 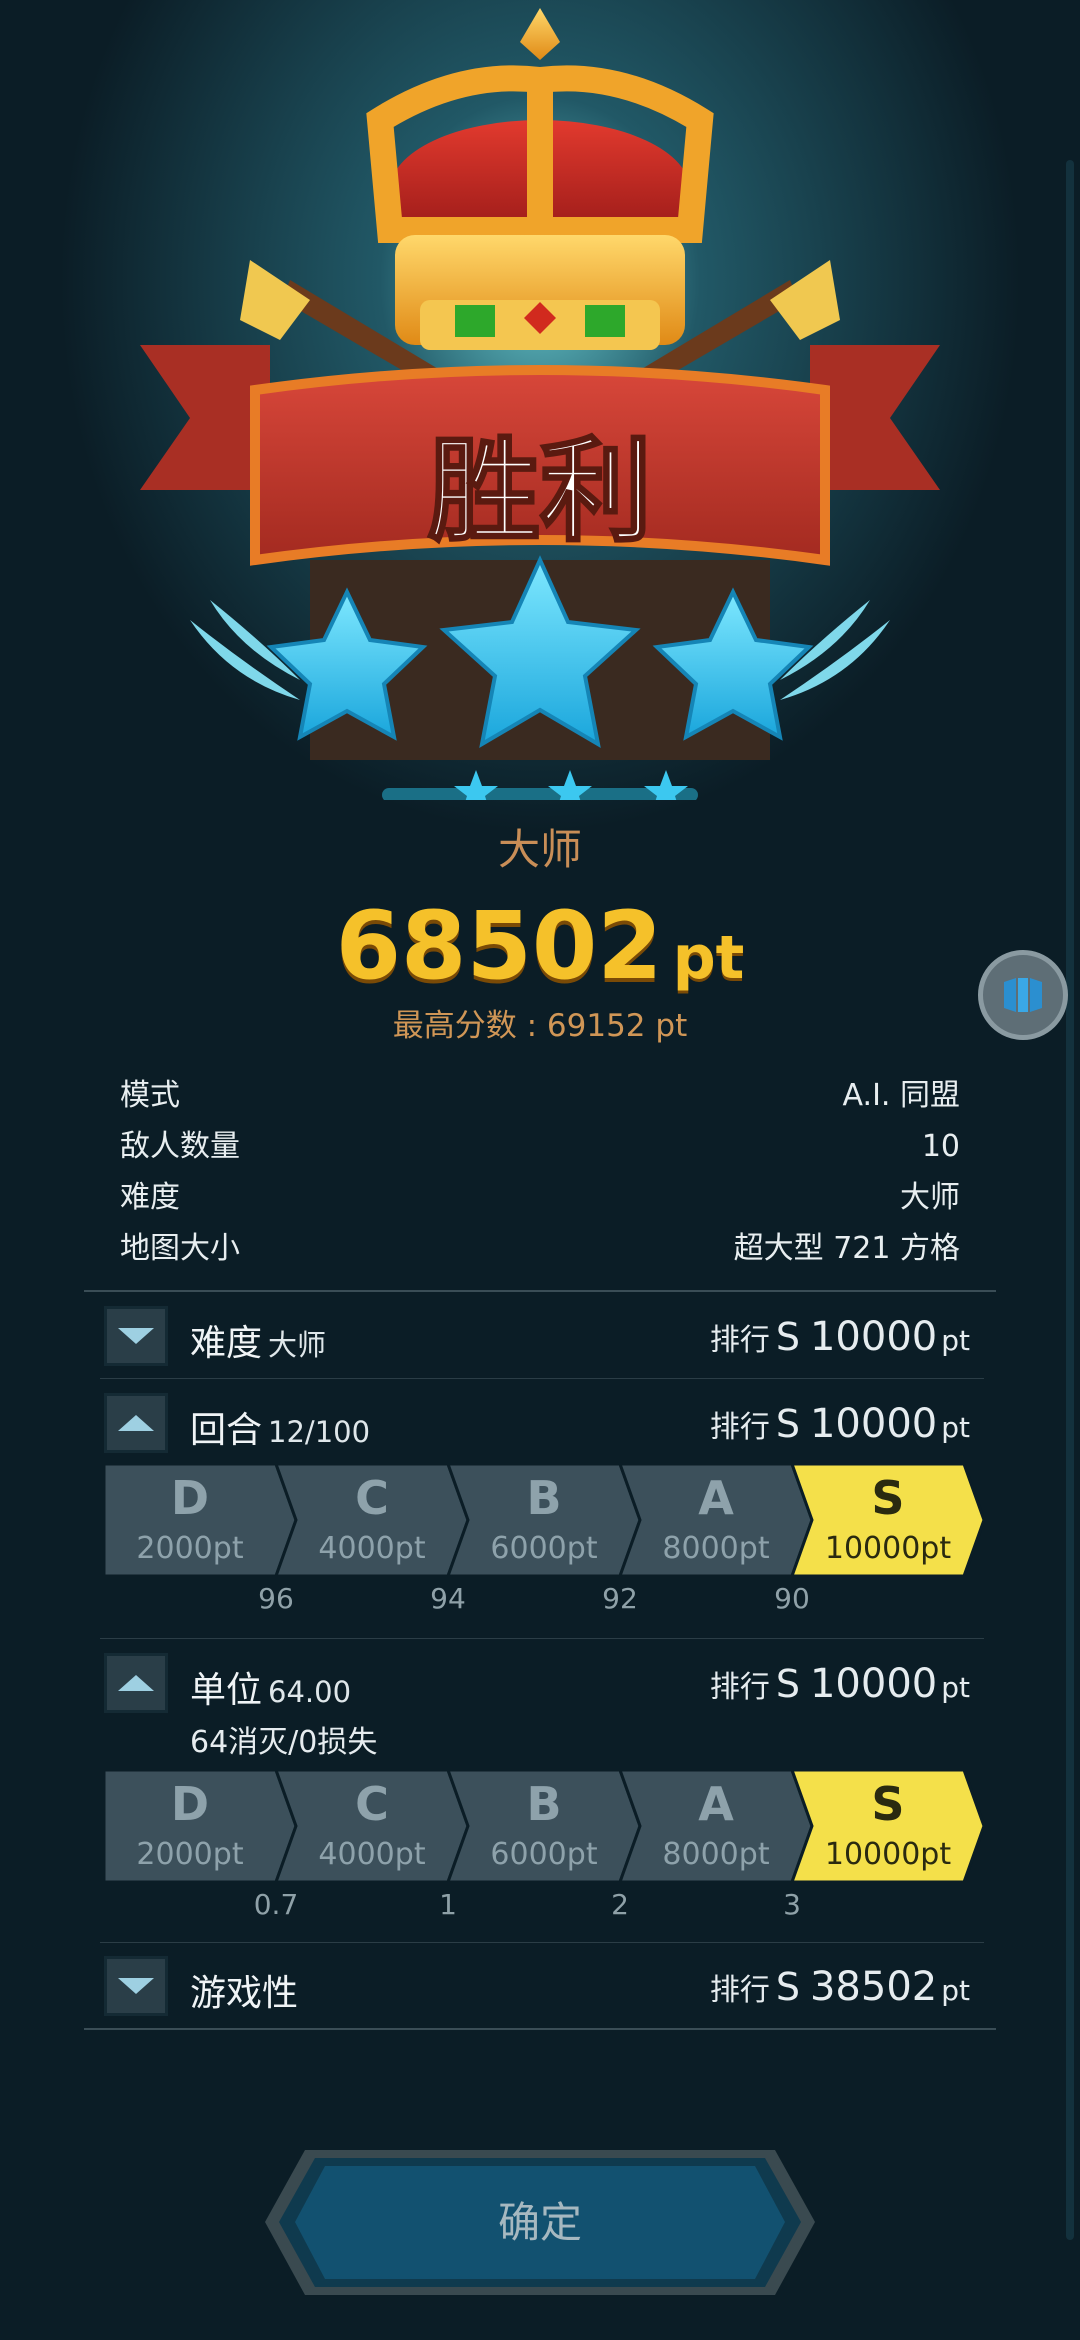 What do you see at coordinates (540, 1146) in the screenshot?
I see `info-row-enemies: 敌人数量 10` at bounding box center [540, 1146].